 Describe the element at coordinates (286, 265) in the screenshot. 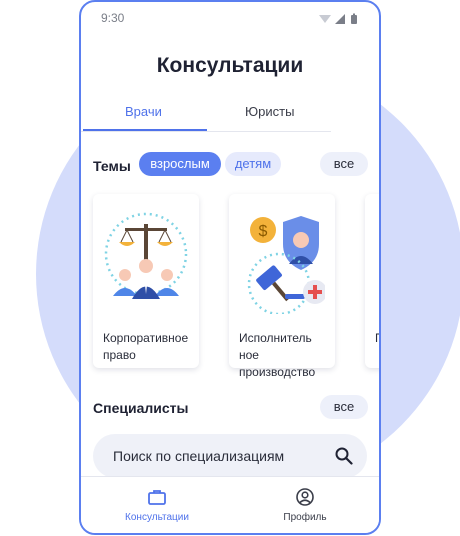

I see `gavel-shield-icon: $` at that location.